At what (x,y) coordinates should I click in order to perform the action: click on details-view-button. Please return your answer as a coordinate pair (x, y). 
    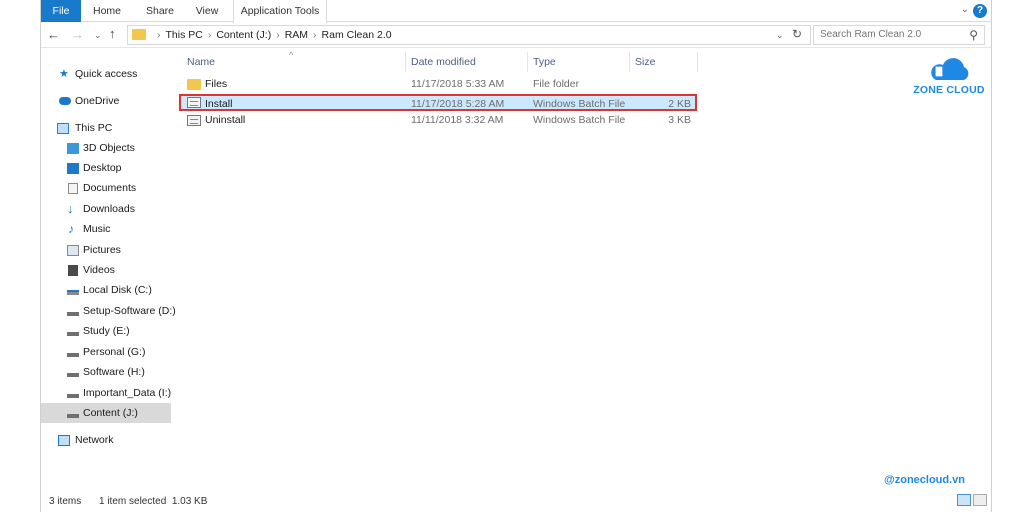
    Looking at the image, I should click on (964, 500).